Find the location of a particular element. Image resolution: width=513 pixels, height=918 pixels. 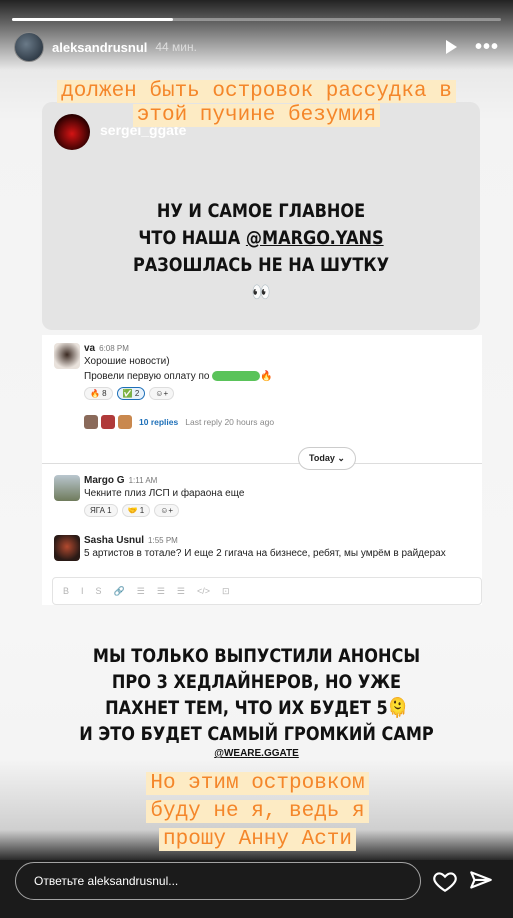

story-username: aleksandrusnul is located at coordinates (99, 47).